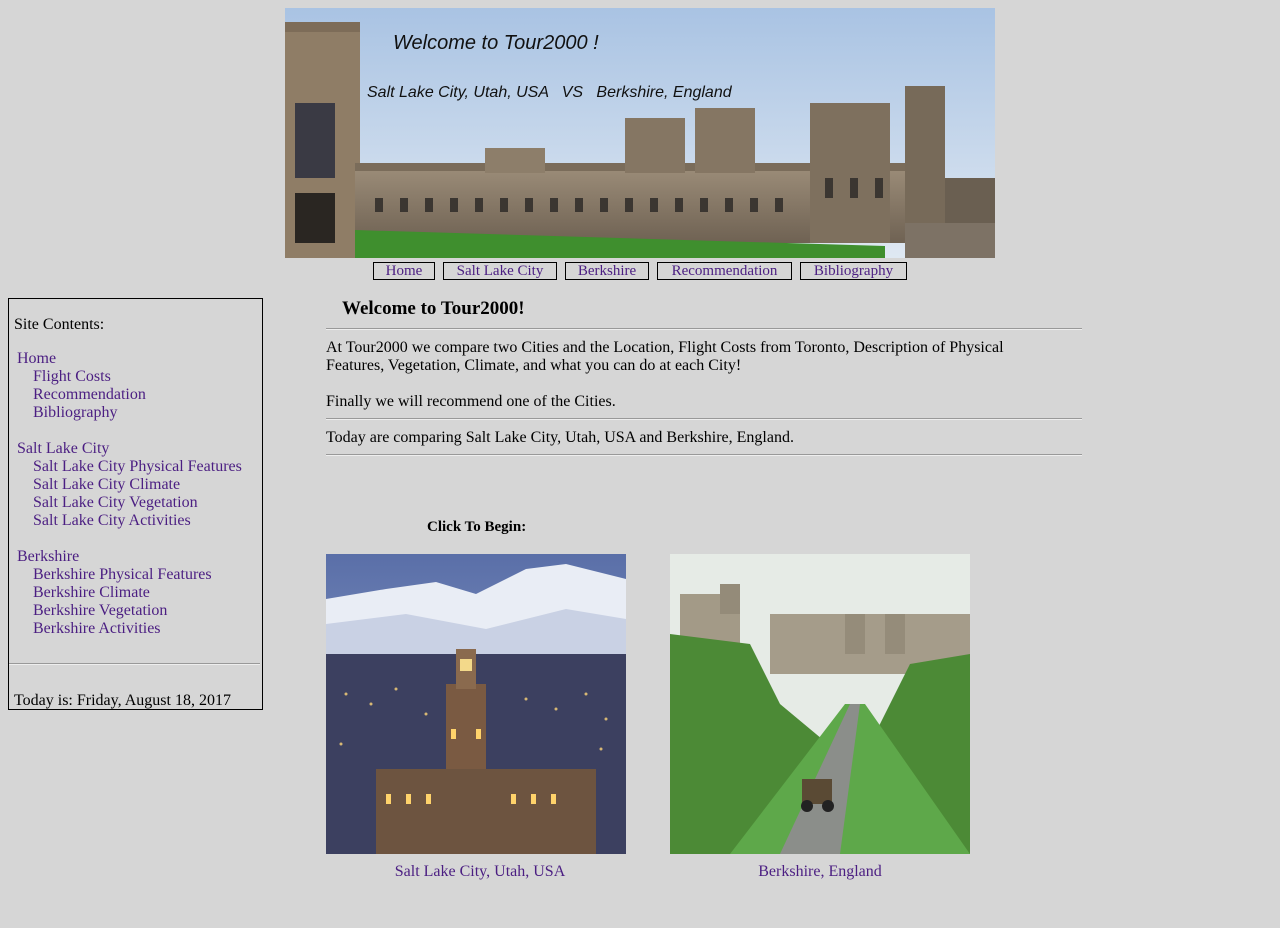 This screenshot has width=1280, height=928. What do you see at coordinates (36, 359) in the screenshot?
I see `sidebar-link-home: Home` at bounding box center [36, 359].